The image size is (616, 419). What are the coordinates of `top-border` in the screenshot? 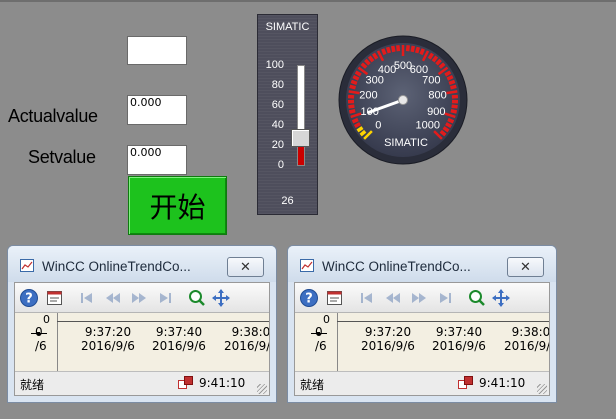 It's located at (308, 1).